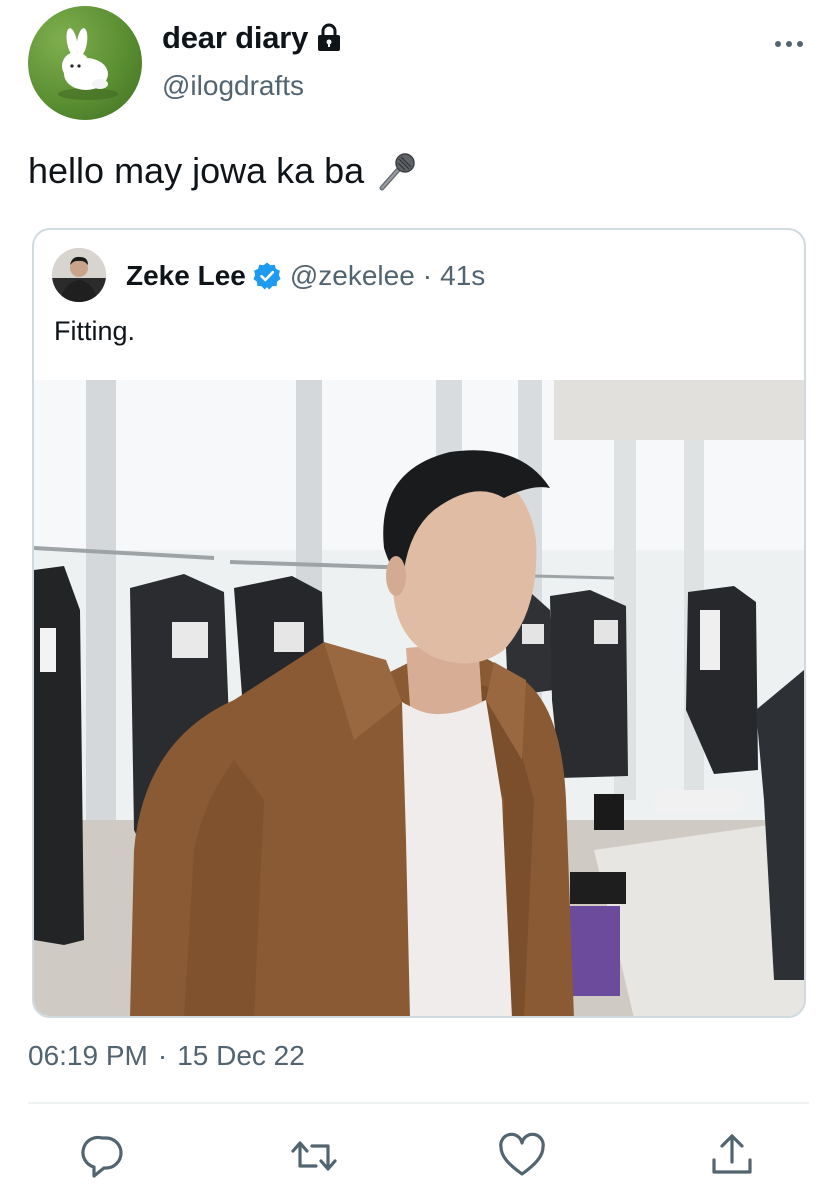  I want to click on more-options-icon, so click(789, 41).